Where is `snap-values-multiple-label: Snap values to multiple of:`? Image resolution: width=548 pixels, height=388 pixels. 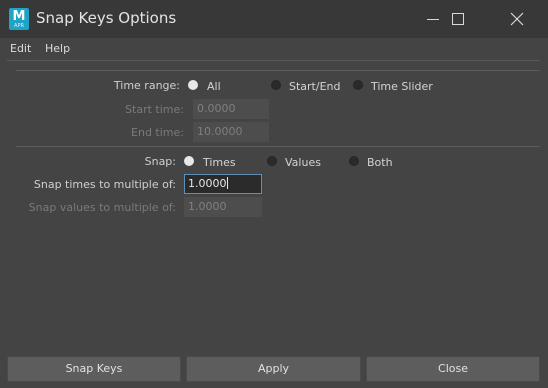
snap-values-multiple-label: Snap values to multiple of: is located at coordinates (102, 207).